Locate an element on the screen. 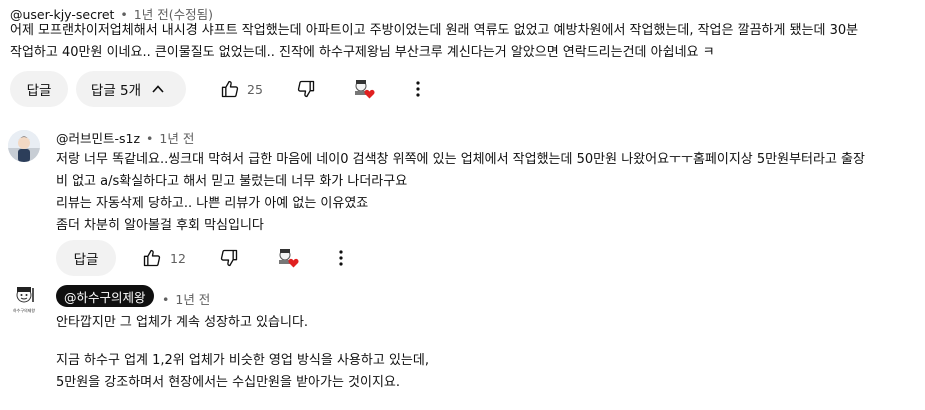  avatar is located at coordinates (24, 146).